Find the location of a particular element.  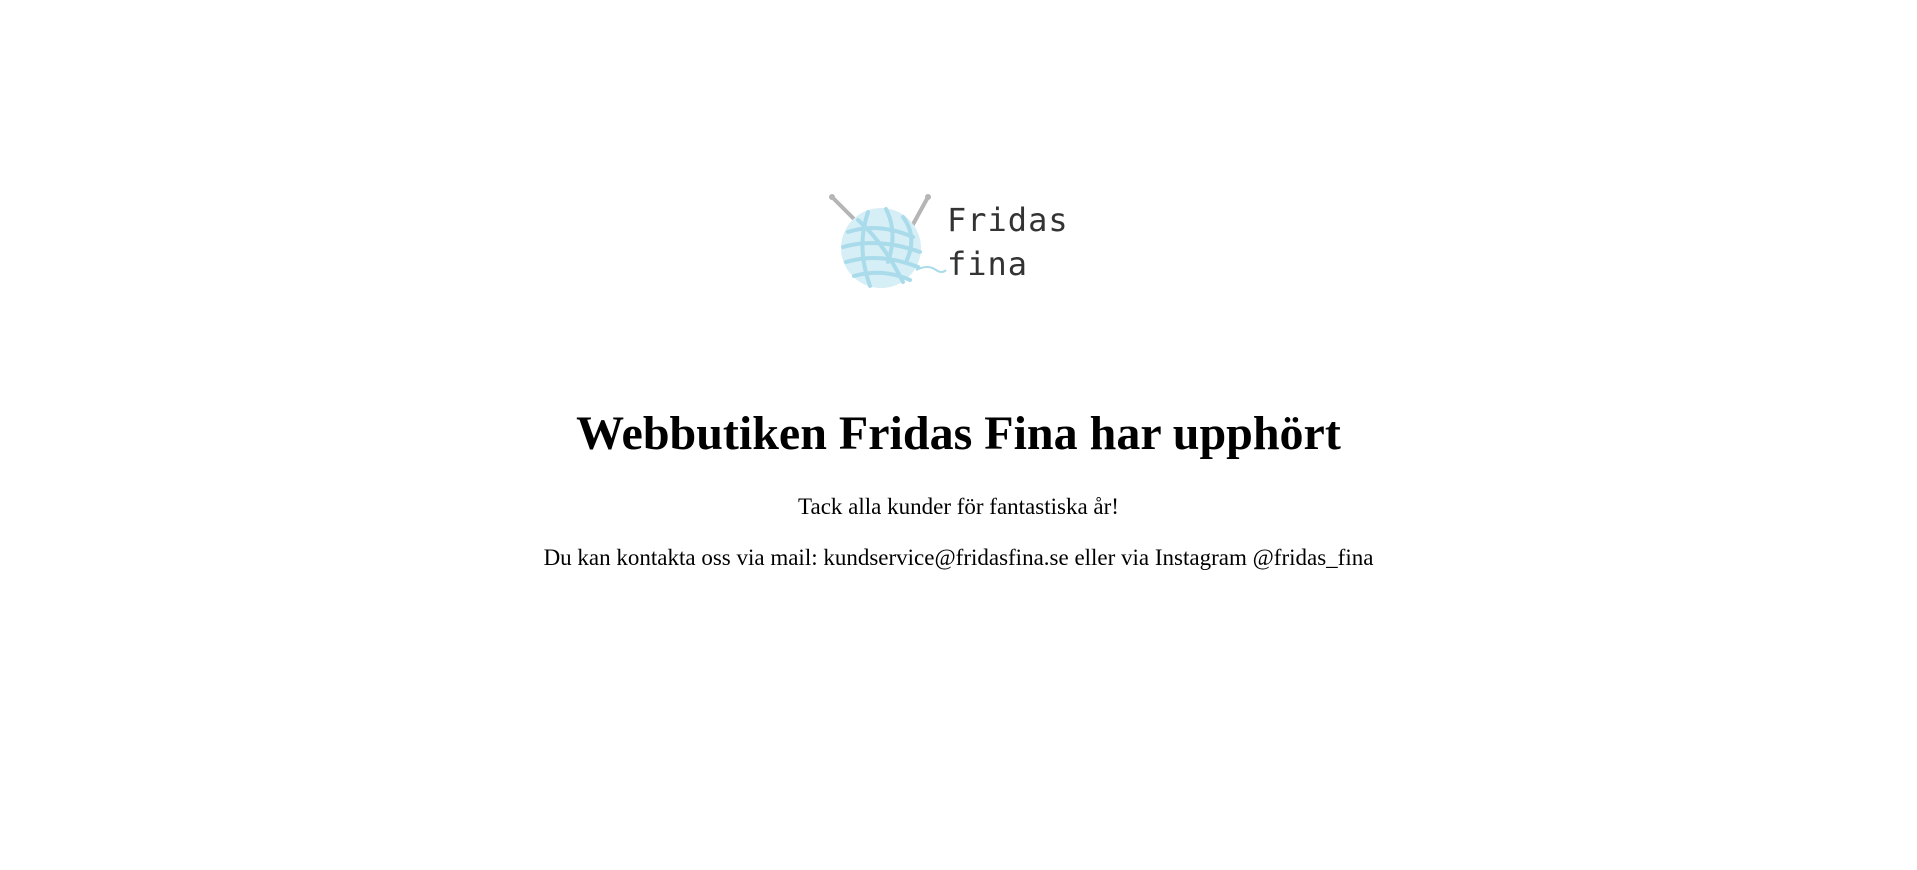

page-title: Webbutiken Fridas Fina har upphört is located at coordinates (958, 433).